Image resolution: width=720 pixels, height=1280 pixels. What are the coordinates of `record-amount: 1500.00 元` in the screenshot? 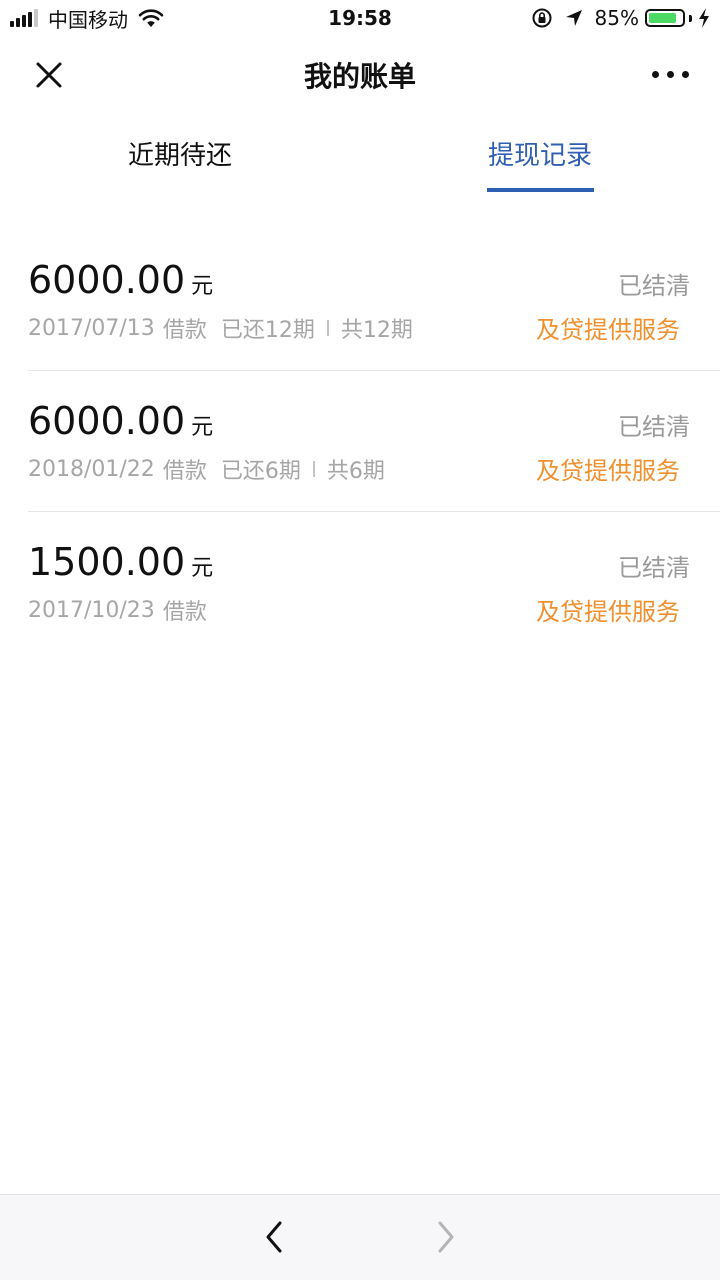 It's located at (120, 562).